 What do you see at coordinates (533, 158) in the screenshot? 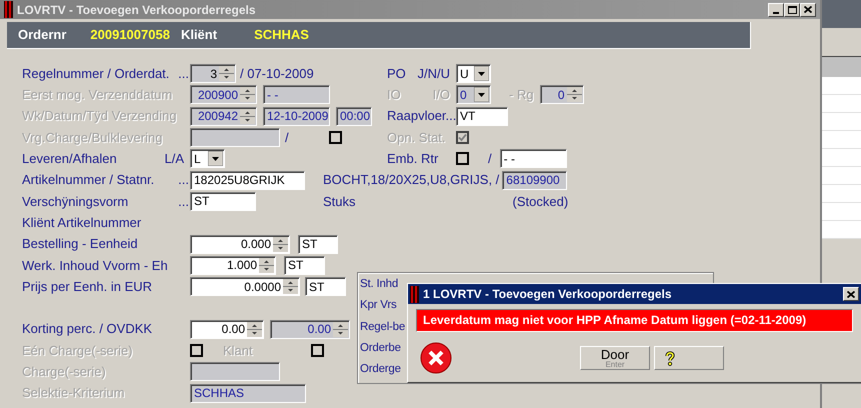
I see `input-field: - -` at bounding box center [533, 158].